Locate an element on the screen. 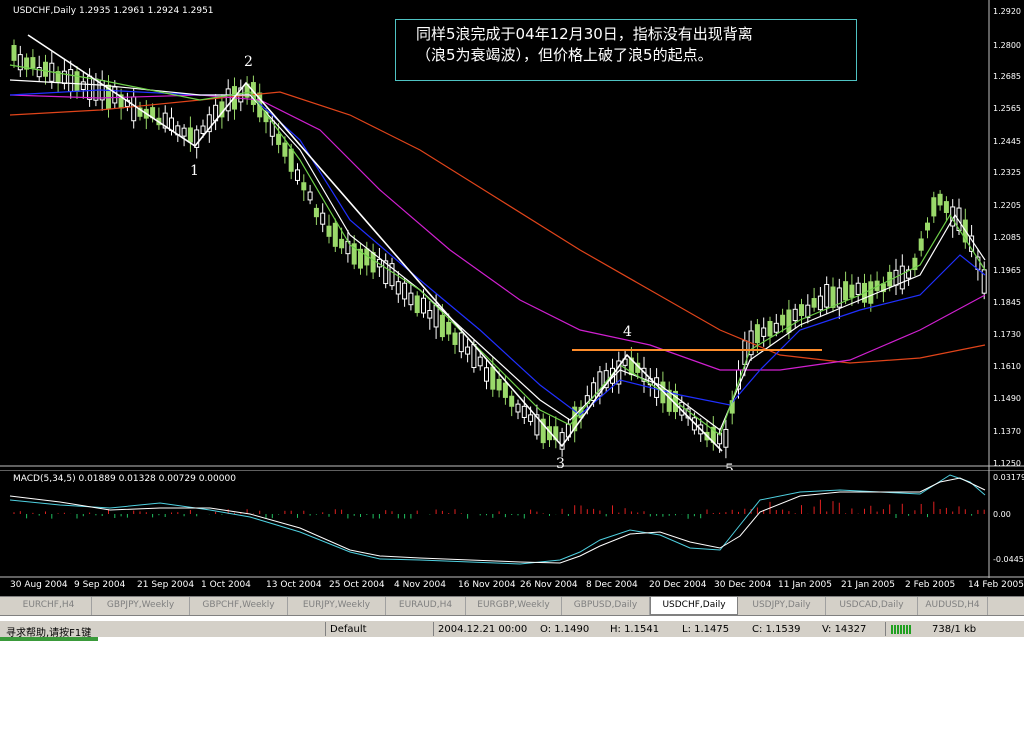 This screenshot has width=1024, height=746. wave-label-2: 2 is located at coordinates (248, 62).